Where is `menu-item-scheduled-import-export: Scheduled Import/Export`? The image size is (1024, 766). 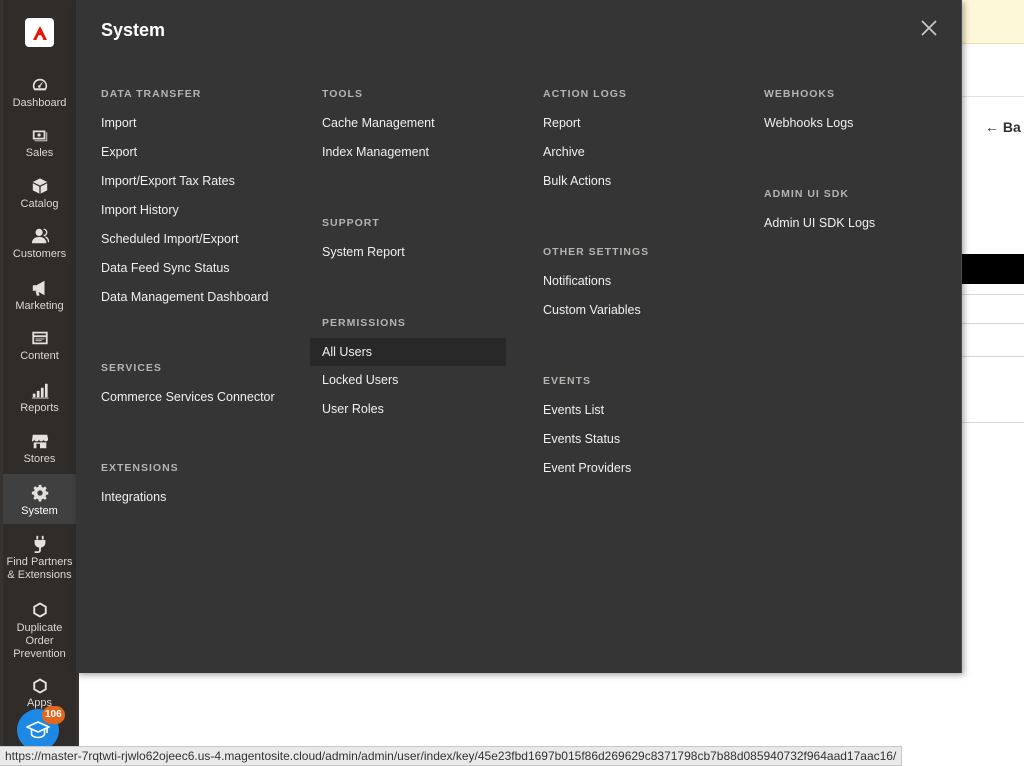
menu-item-scheduled-import-export: Scheduled Import/Export is located at coordinates (184, 246).